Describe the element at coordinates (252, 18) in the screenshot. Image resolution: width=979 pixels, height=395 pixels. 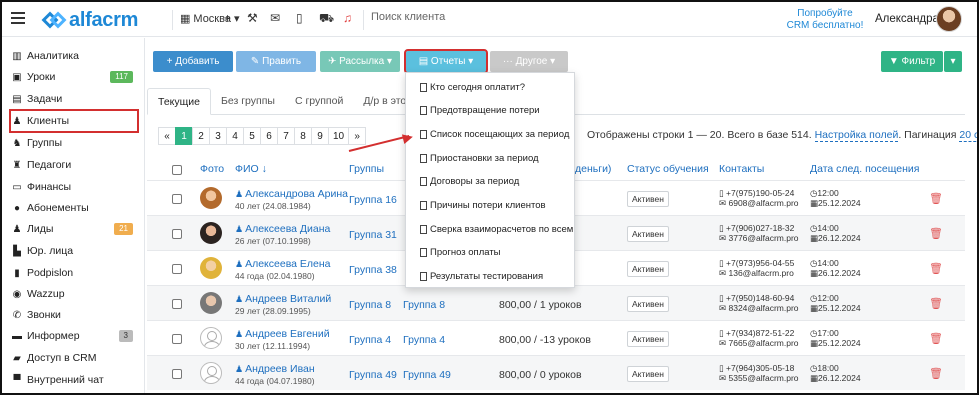
I see `wrench-icon: ⚒` at that location.